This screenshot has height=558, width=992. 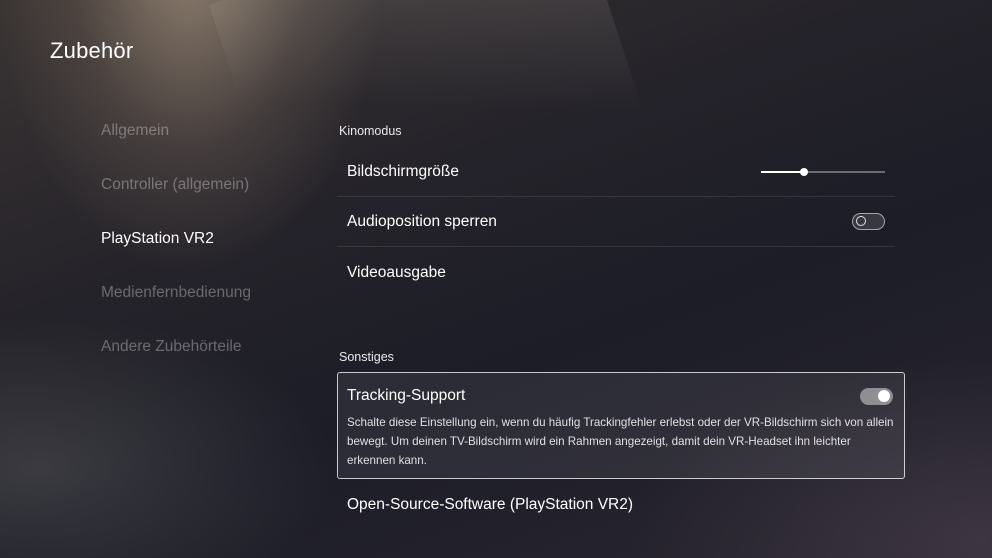 I want to click on sidebar-item-playstation-vr2: PlayStation VR2, so click(x=211, y=239).